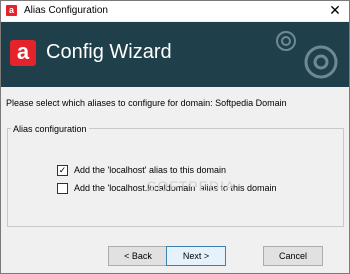 This screenshot has height=274, width=350. What do you see at coordinates (50, 129) in the screenshot?
I see `group-label: Alias configuration` at bounding box center [50, 129].